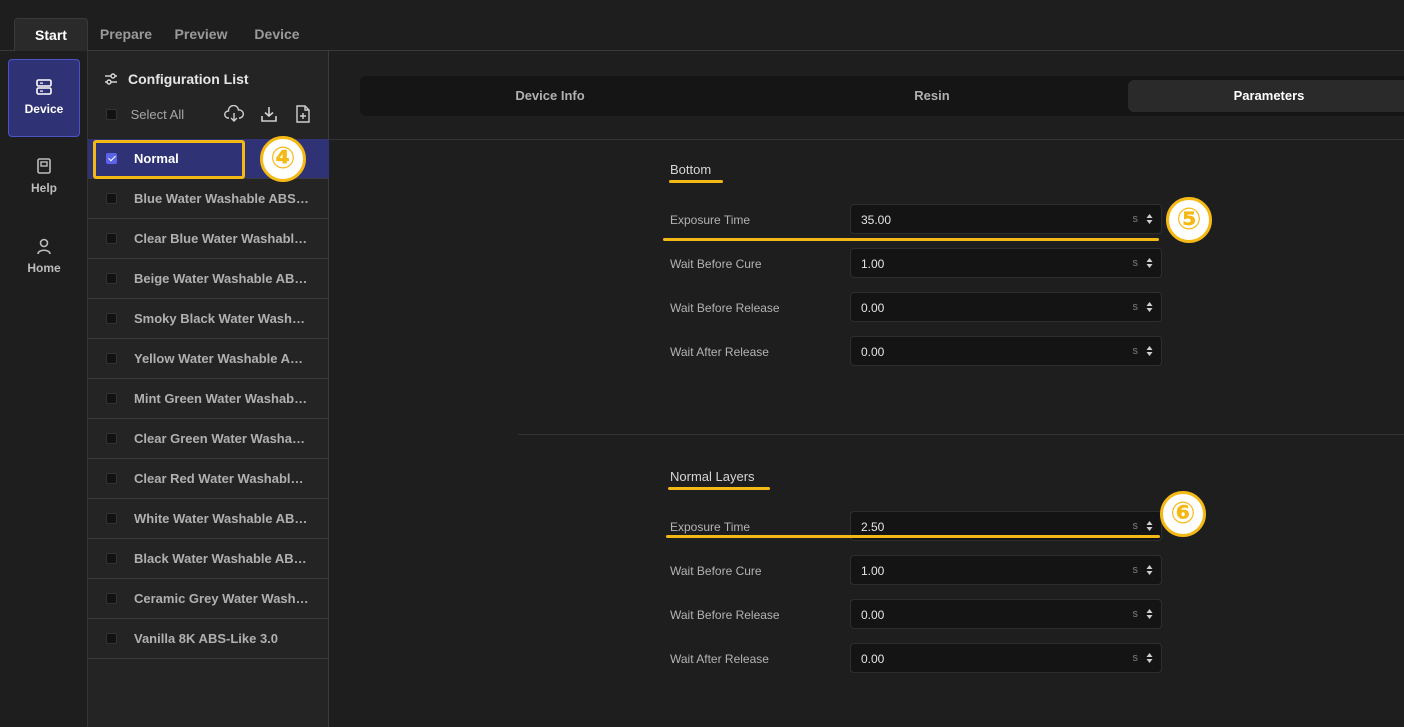  I want to click on list-item-label: Clear Red Water Washable ABS-Like 3.0, so click(222, 478).